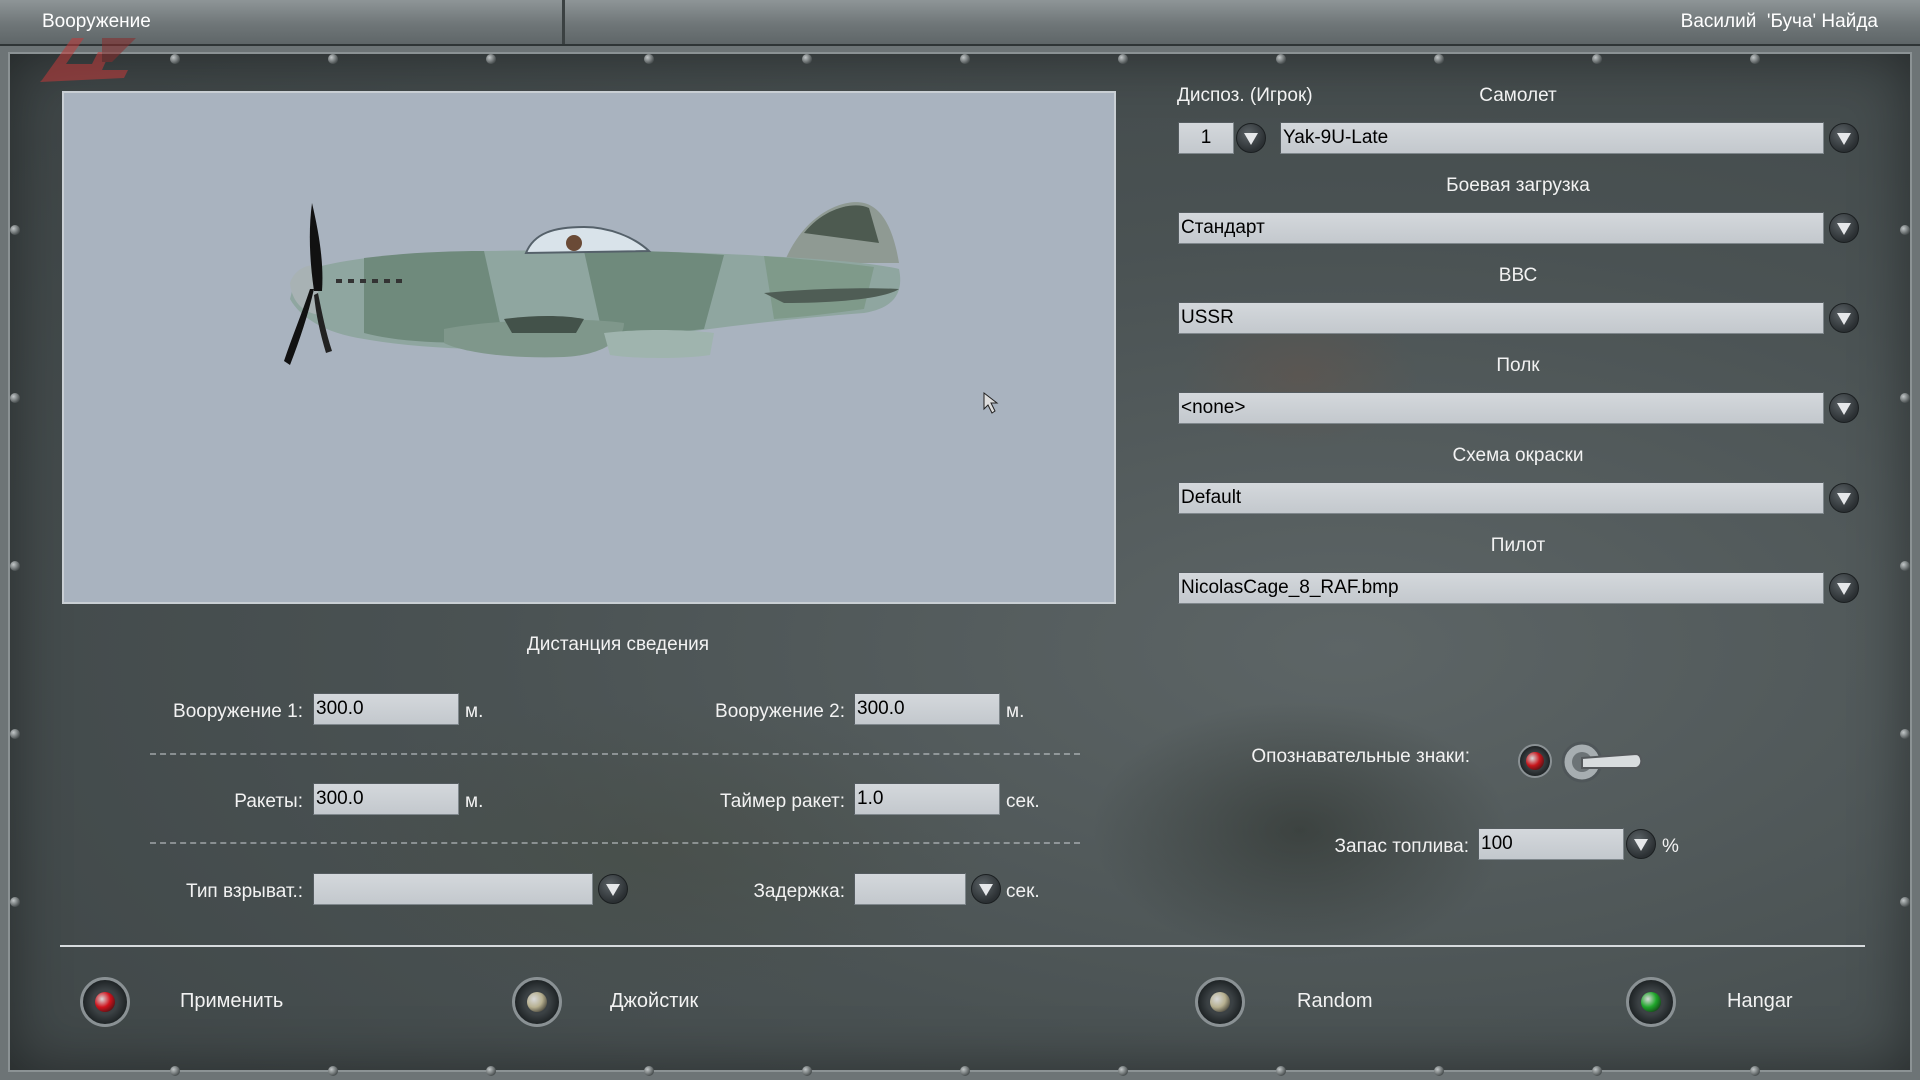  Describe the element at coordinates (1518, 365) in the screenshot. I see `regiment-label: Полк` at that location.